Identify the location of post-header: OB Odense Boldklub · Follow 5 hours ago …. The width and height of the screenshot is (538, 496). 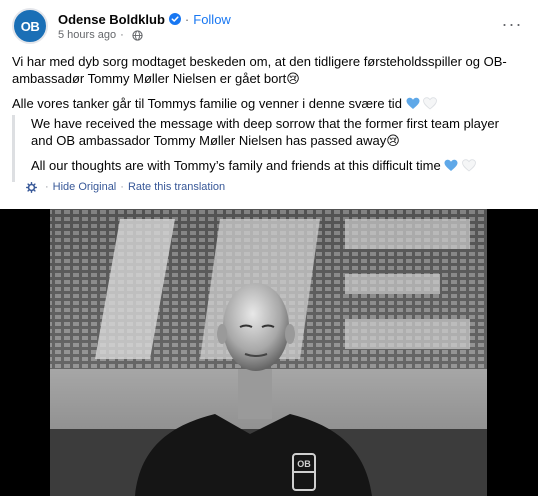
(269, 26).